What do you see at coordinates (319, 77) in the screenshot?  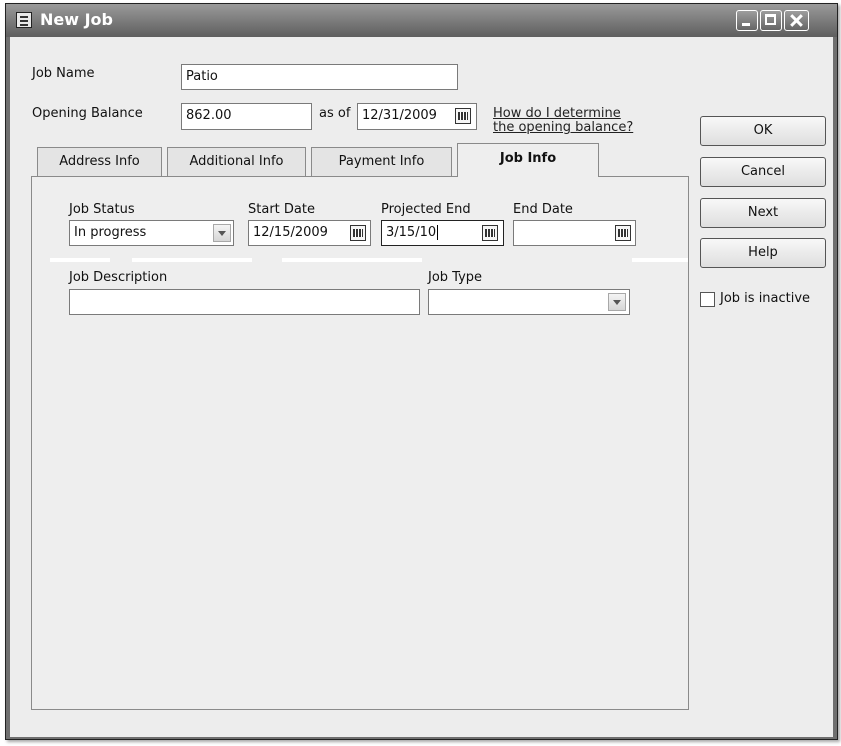 I see `job-name-input: Patio` at bounding box center [319, 77].